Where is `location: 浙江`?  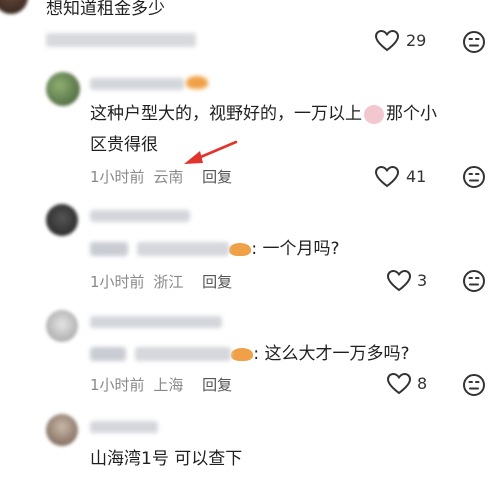 location: 浙江 is located at coordinates (168, 282).